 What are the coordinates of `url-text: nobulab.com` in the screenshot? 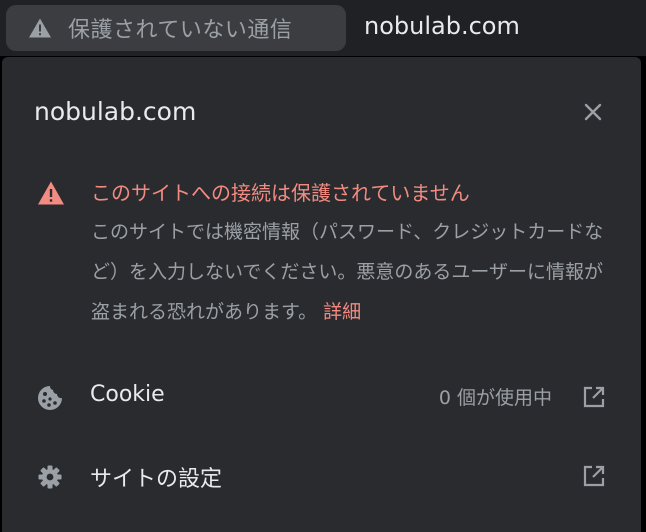 It's located at (442, 26).